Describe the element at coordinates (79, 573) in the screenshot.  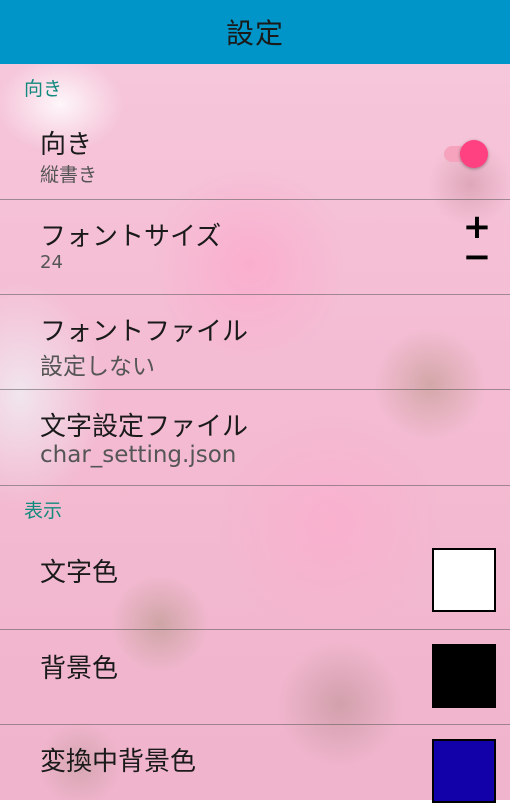
I see `text-color-label: 文字色` at that location.